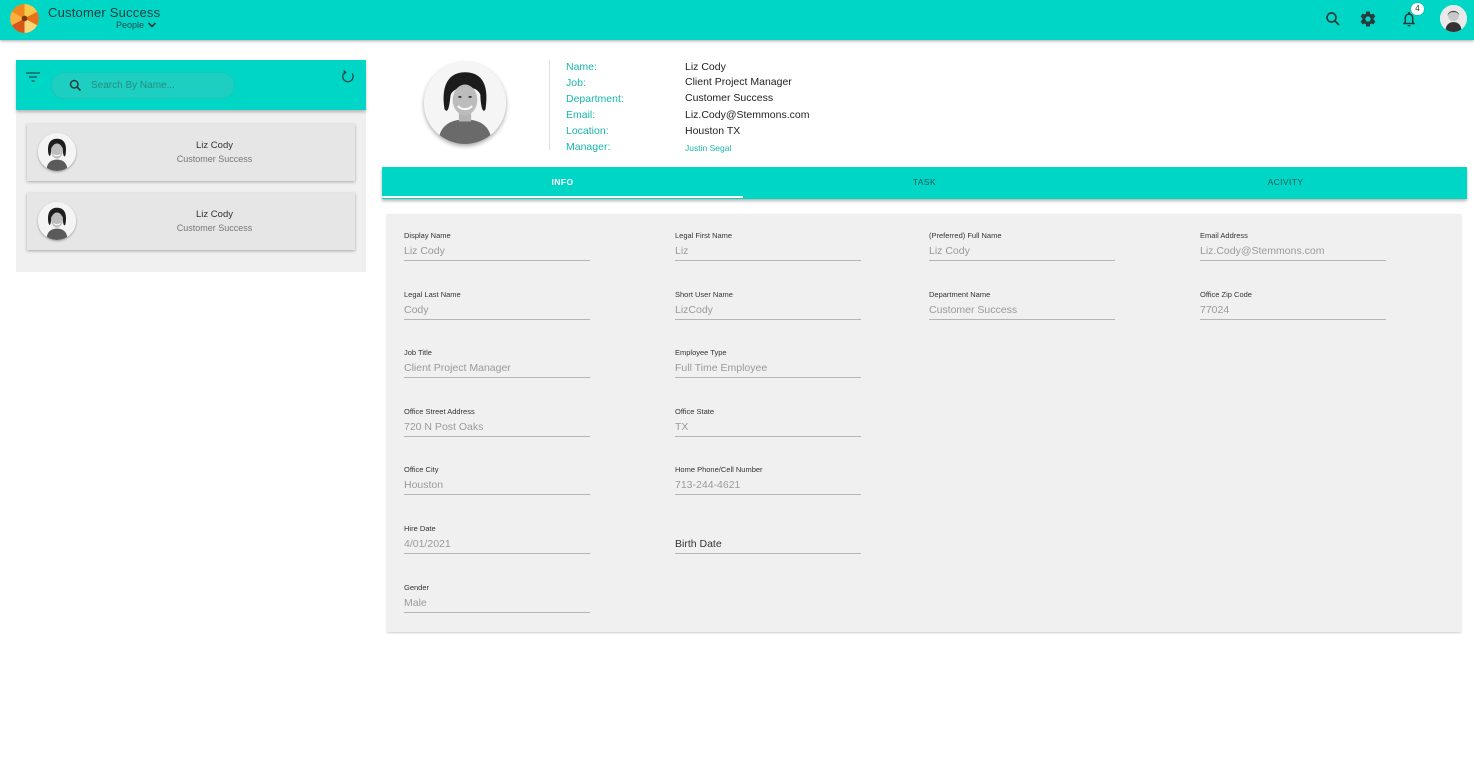 The image size is (1474, 771). I want to click on field-label: Email Address, so click(1224, 235).